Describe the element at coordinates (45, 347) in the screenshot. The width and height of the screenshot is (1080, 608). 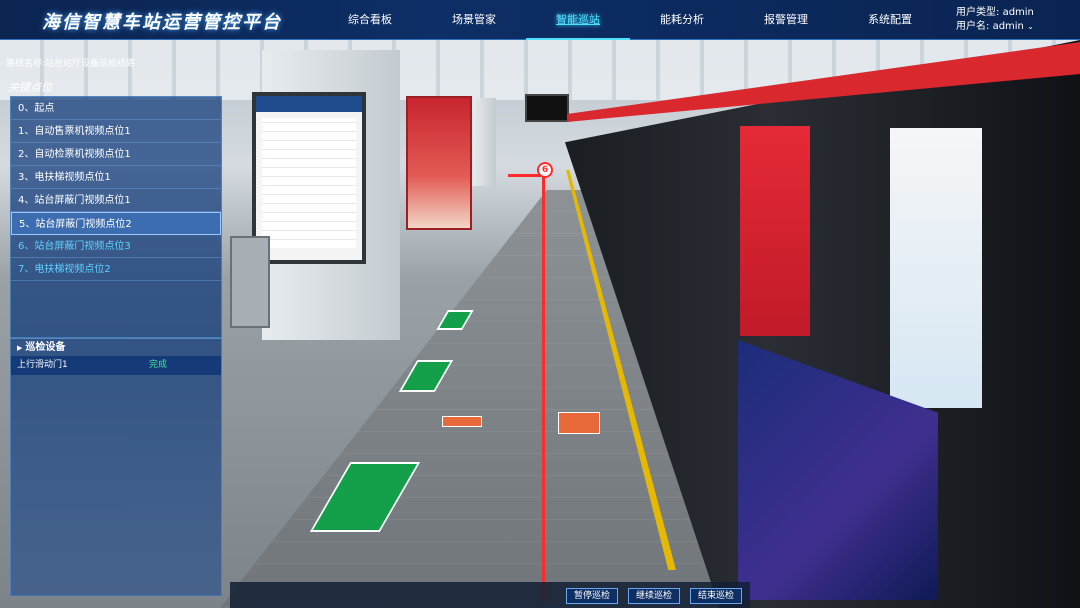
I see `patrol-devices-title: 巡检设备` at that location.